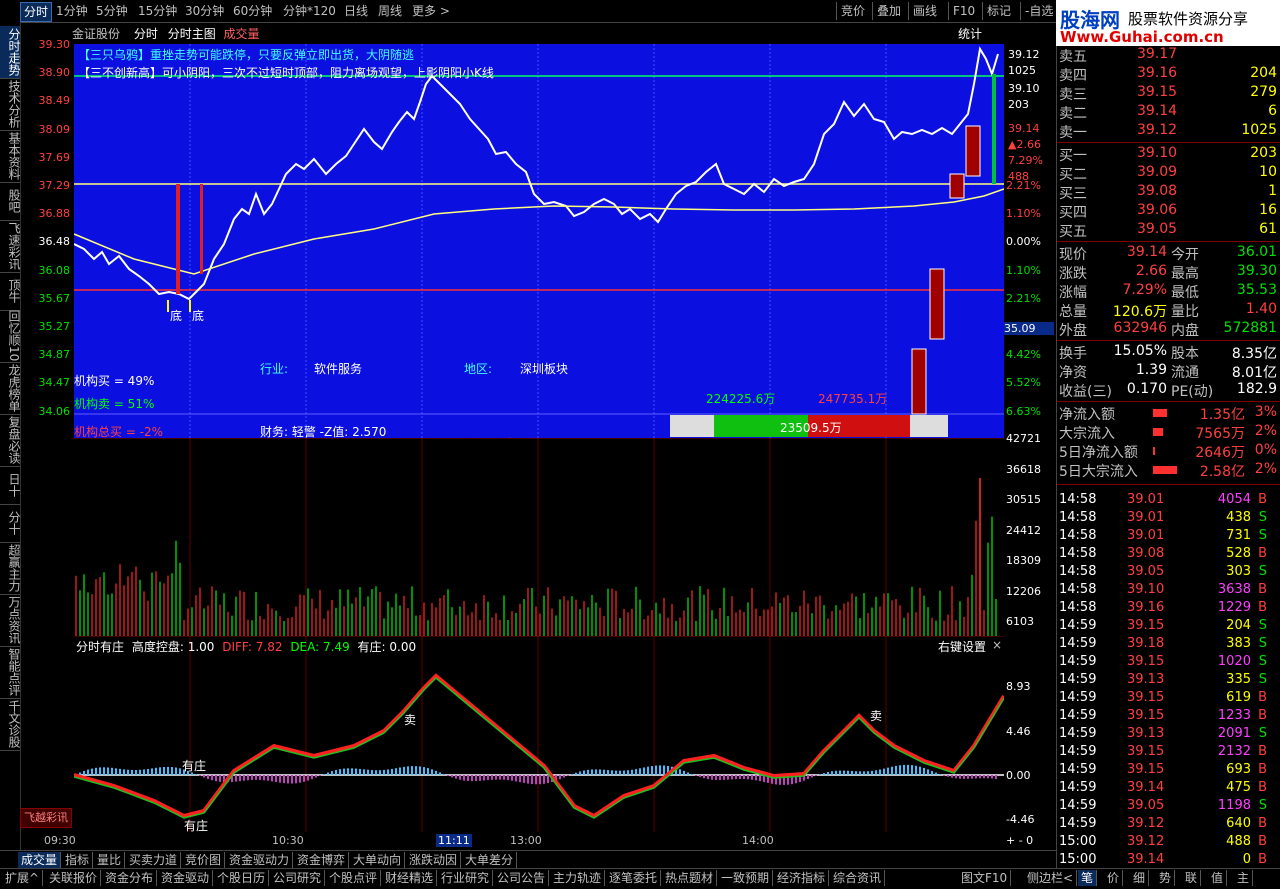 This screenshot has width=1280, height=889. Describe the element at coordinates (260, 860) in the screenshot. I see `indicator-tab: 资金驱动力` at that location.